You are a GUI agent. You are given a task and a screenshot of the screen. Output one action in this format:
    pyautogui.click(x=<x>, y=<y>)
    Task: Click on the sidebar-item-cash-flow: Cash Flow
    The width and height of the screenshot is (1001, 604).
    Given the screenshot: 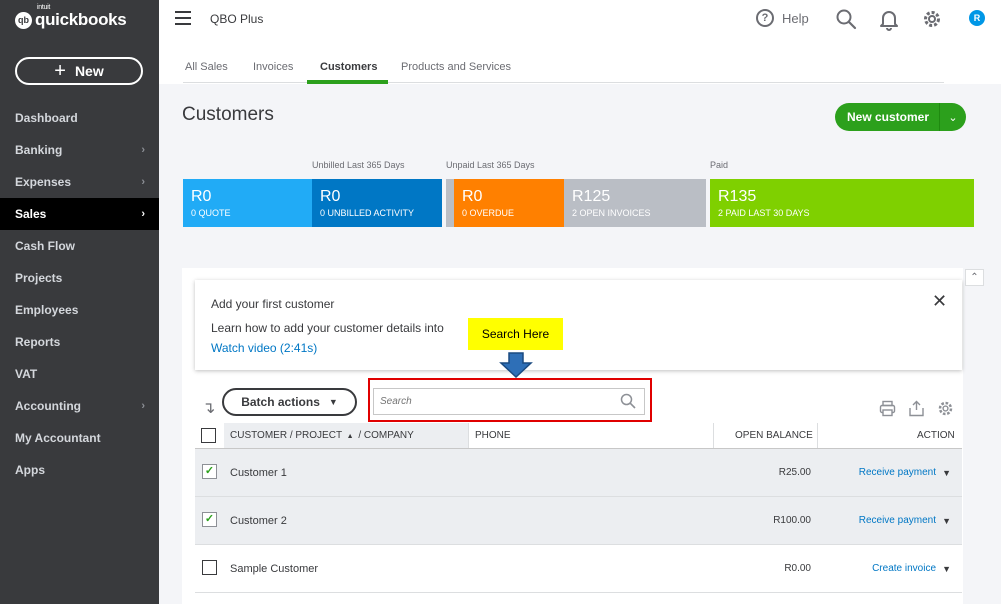 What is the action you would take?
    pyautogui.click(x=79, y=246)
    